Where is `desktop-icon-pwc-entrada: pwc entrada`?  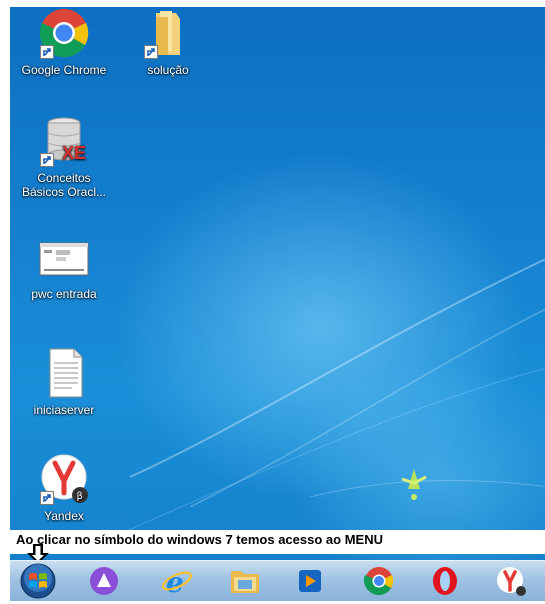 desktop-icon-pwc-entrada: pwc entrada is located at coordinates (64, 270).